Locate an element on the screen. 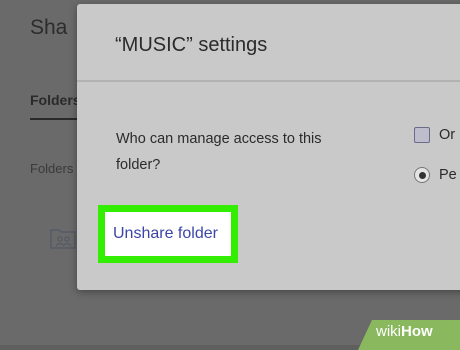 The height and width of the screenshot is (350, 460). unshare-folder-link: Unshare folder is located at coordinates (165, 234).